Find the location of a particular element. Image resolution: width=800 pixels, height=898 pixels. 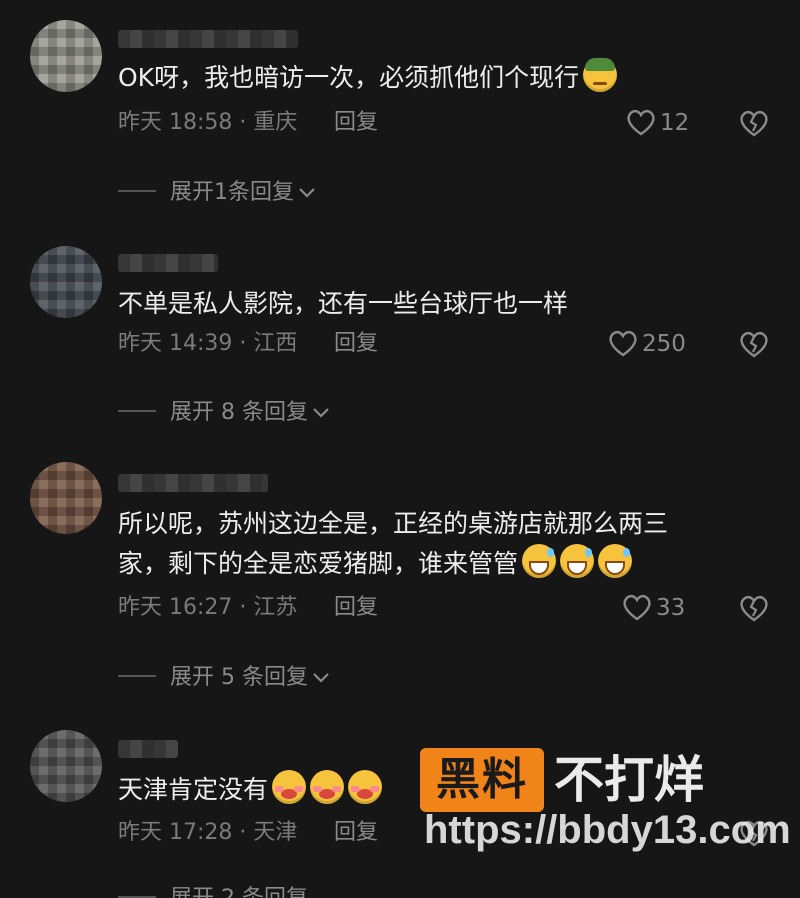

comment-meta: 昨天 16:27 · 江苏 is located at coordinates (208, 607).